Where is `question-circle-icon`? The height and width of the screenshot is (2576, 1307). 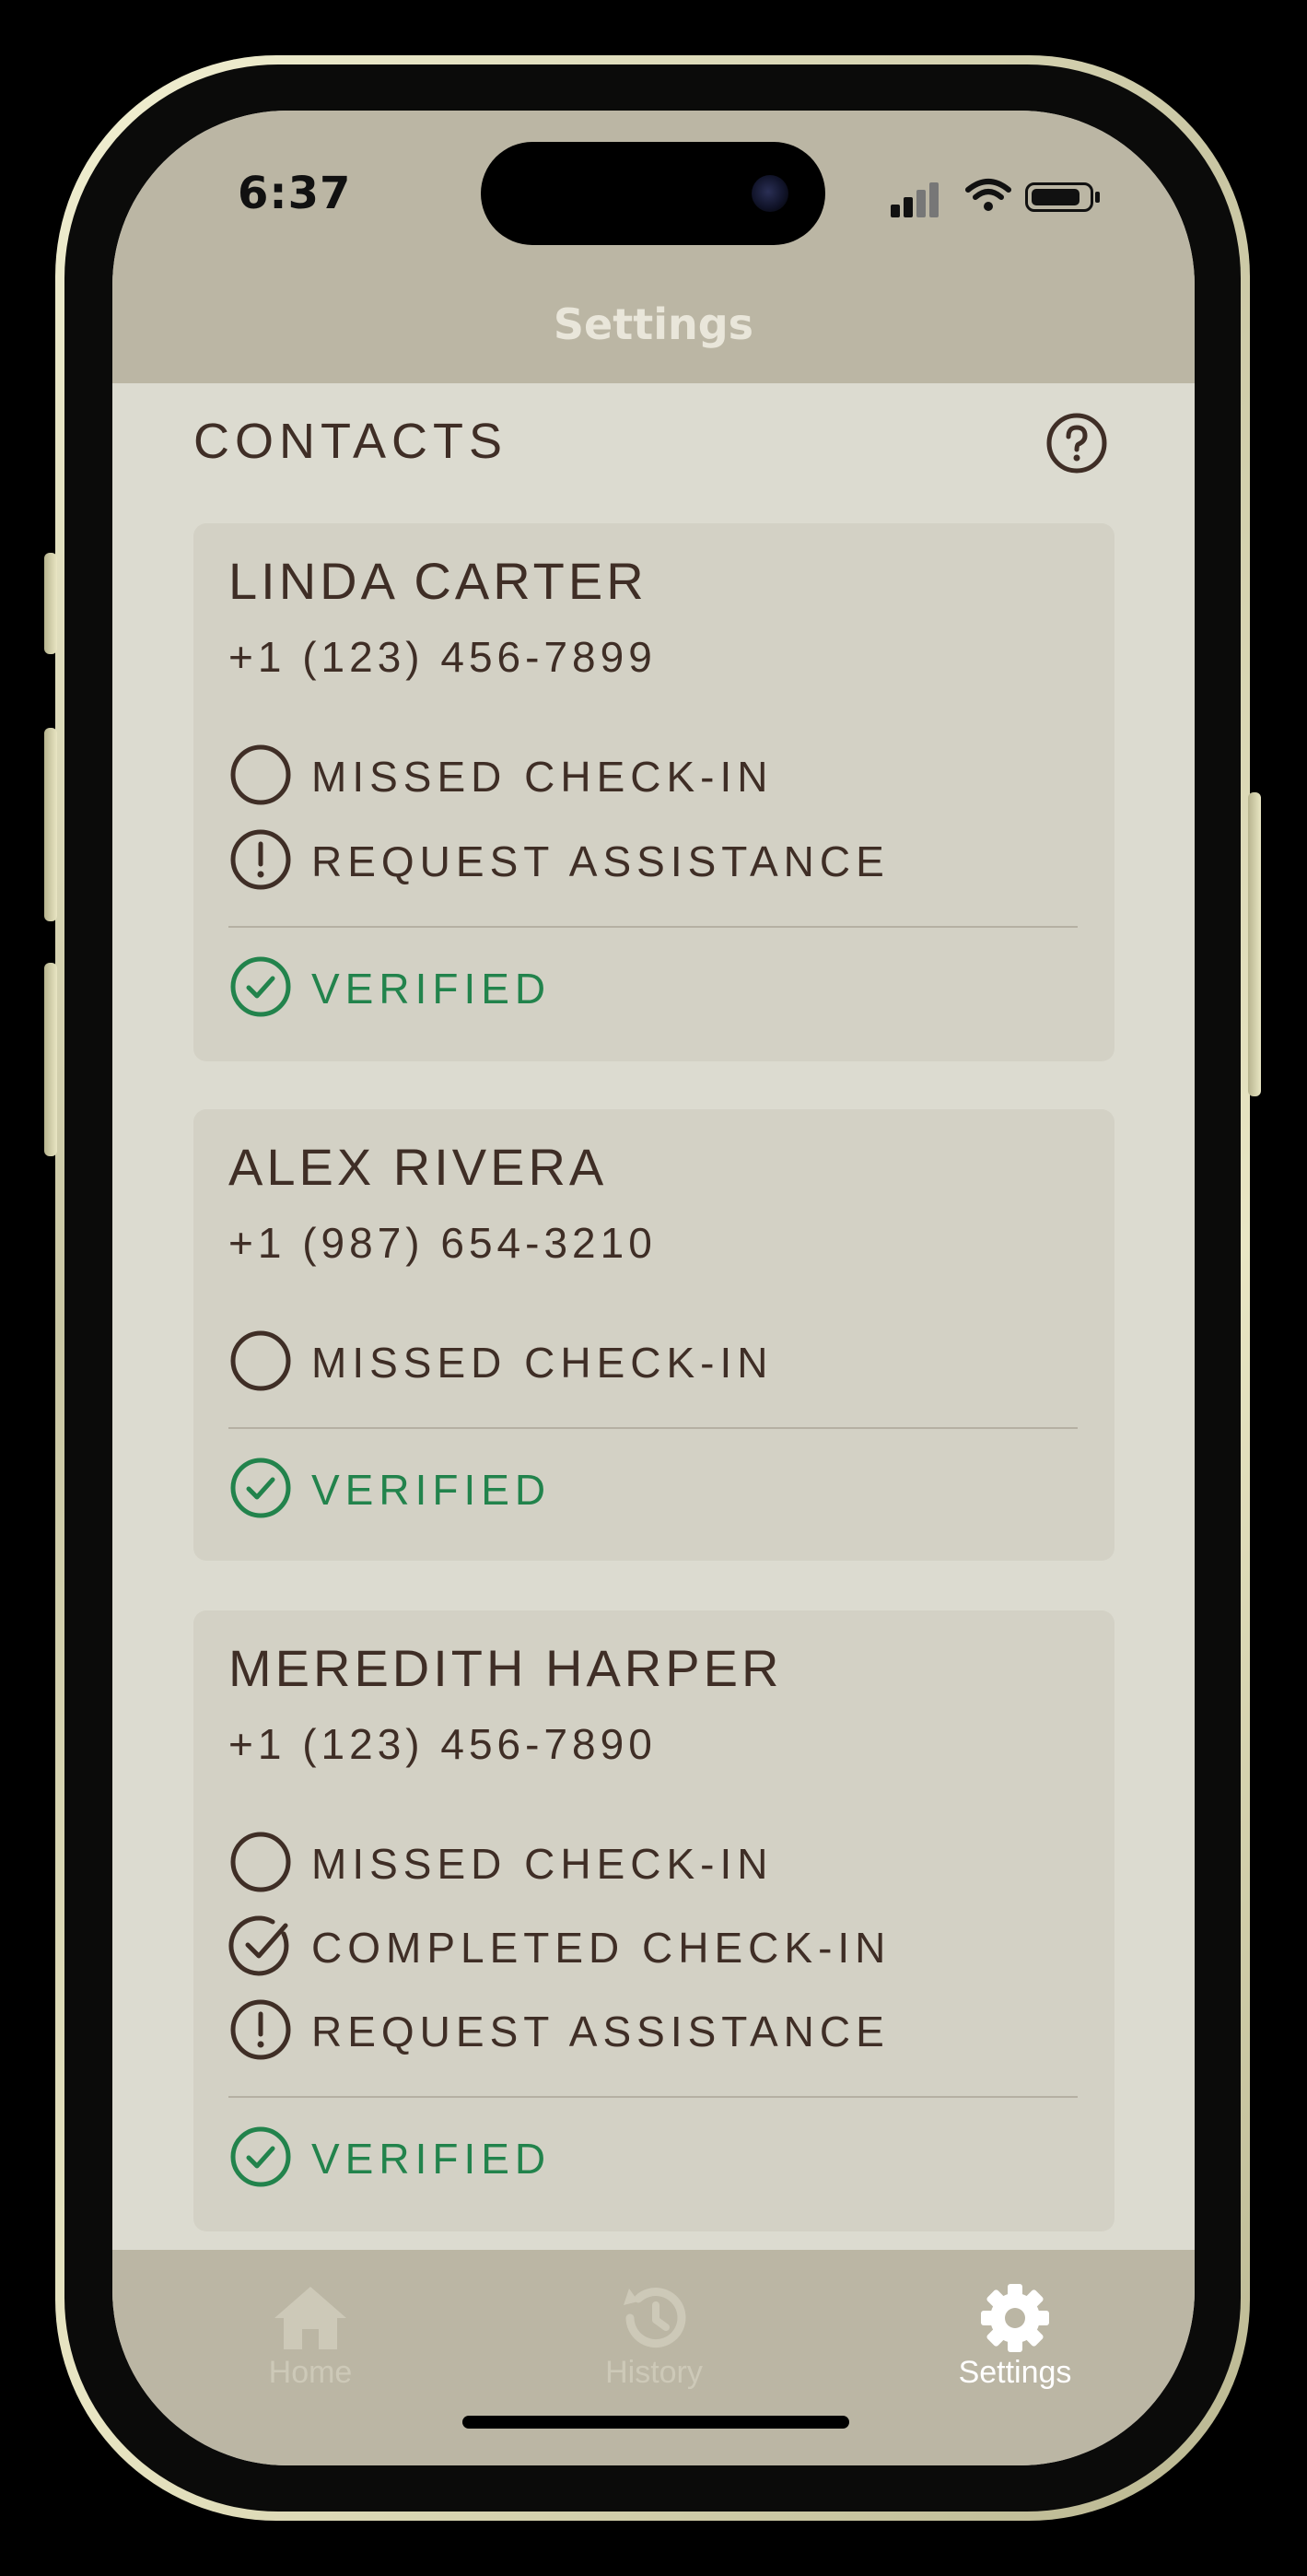 question-circle-icon is located at coordinates (1076, 443).